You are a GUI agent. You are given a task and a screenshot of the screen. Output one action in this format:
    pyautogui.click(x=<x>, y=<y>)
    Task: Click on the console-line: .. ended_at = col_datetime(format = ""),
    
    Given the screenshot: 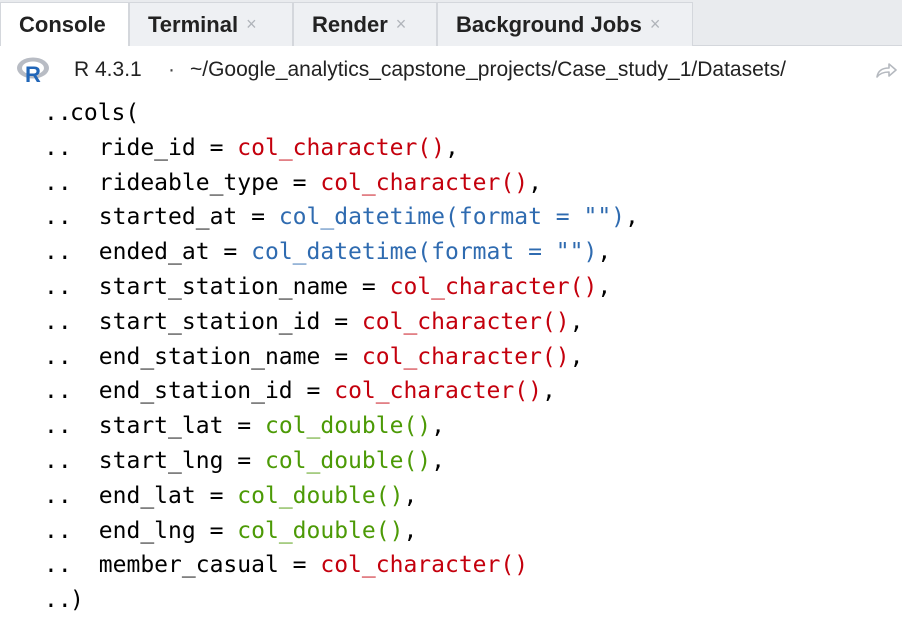 What is the action you would take?
    pyautogui.click(x=451, y=252)
    